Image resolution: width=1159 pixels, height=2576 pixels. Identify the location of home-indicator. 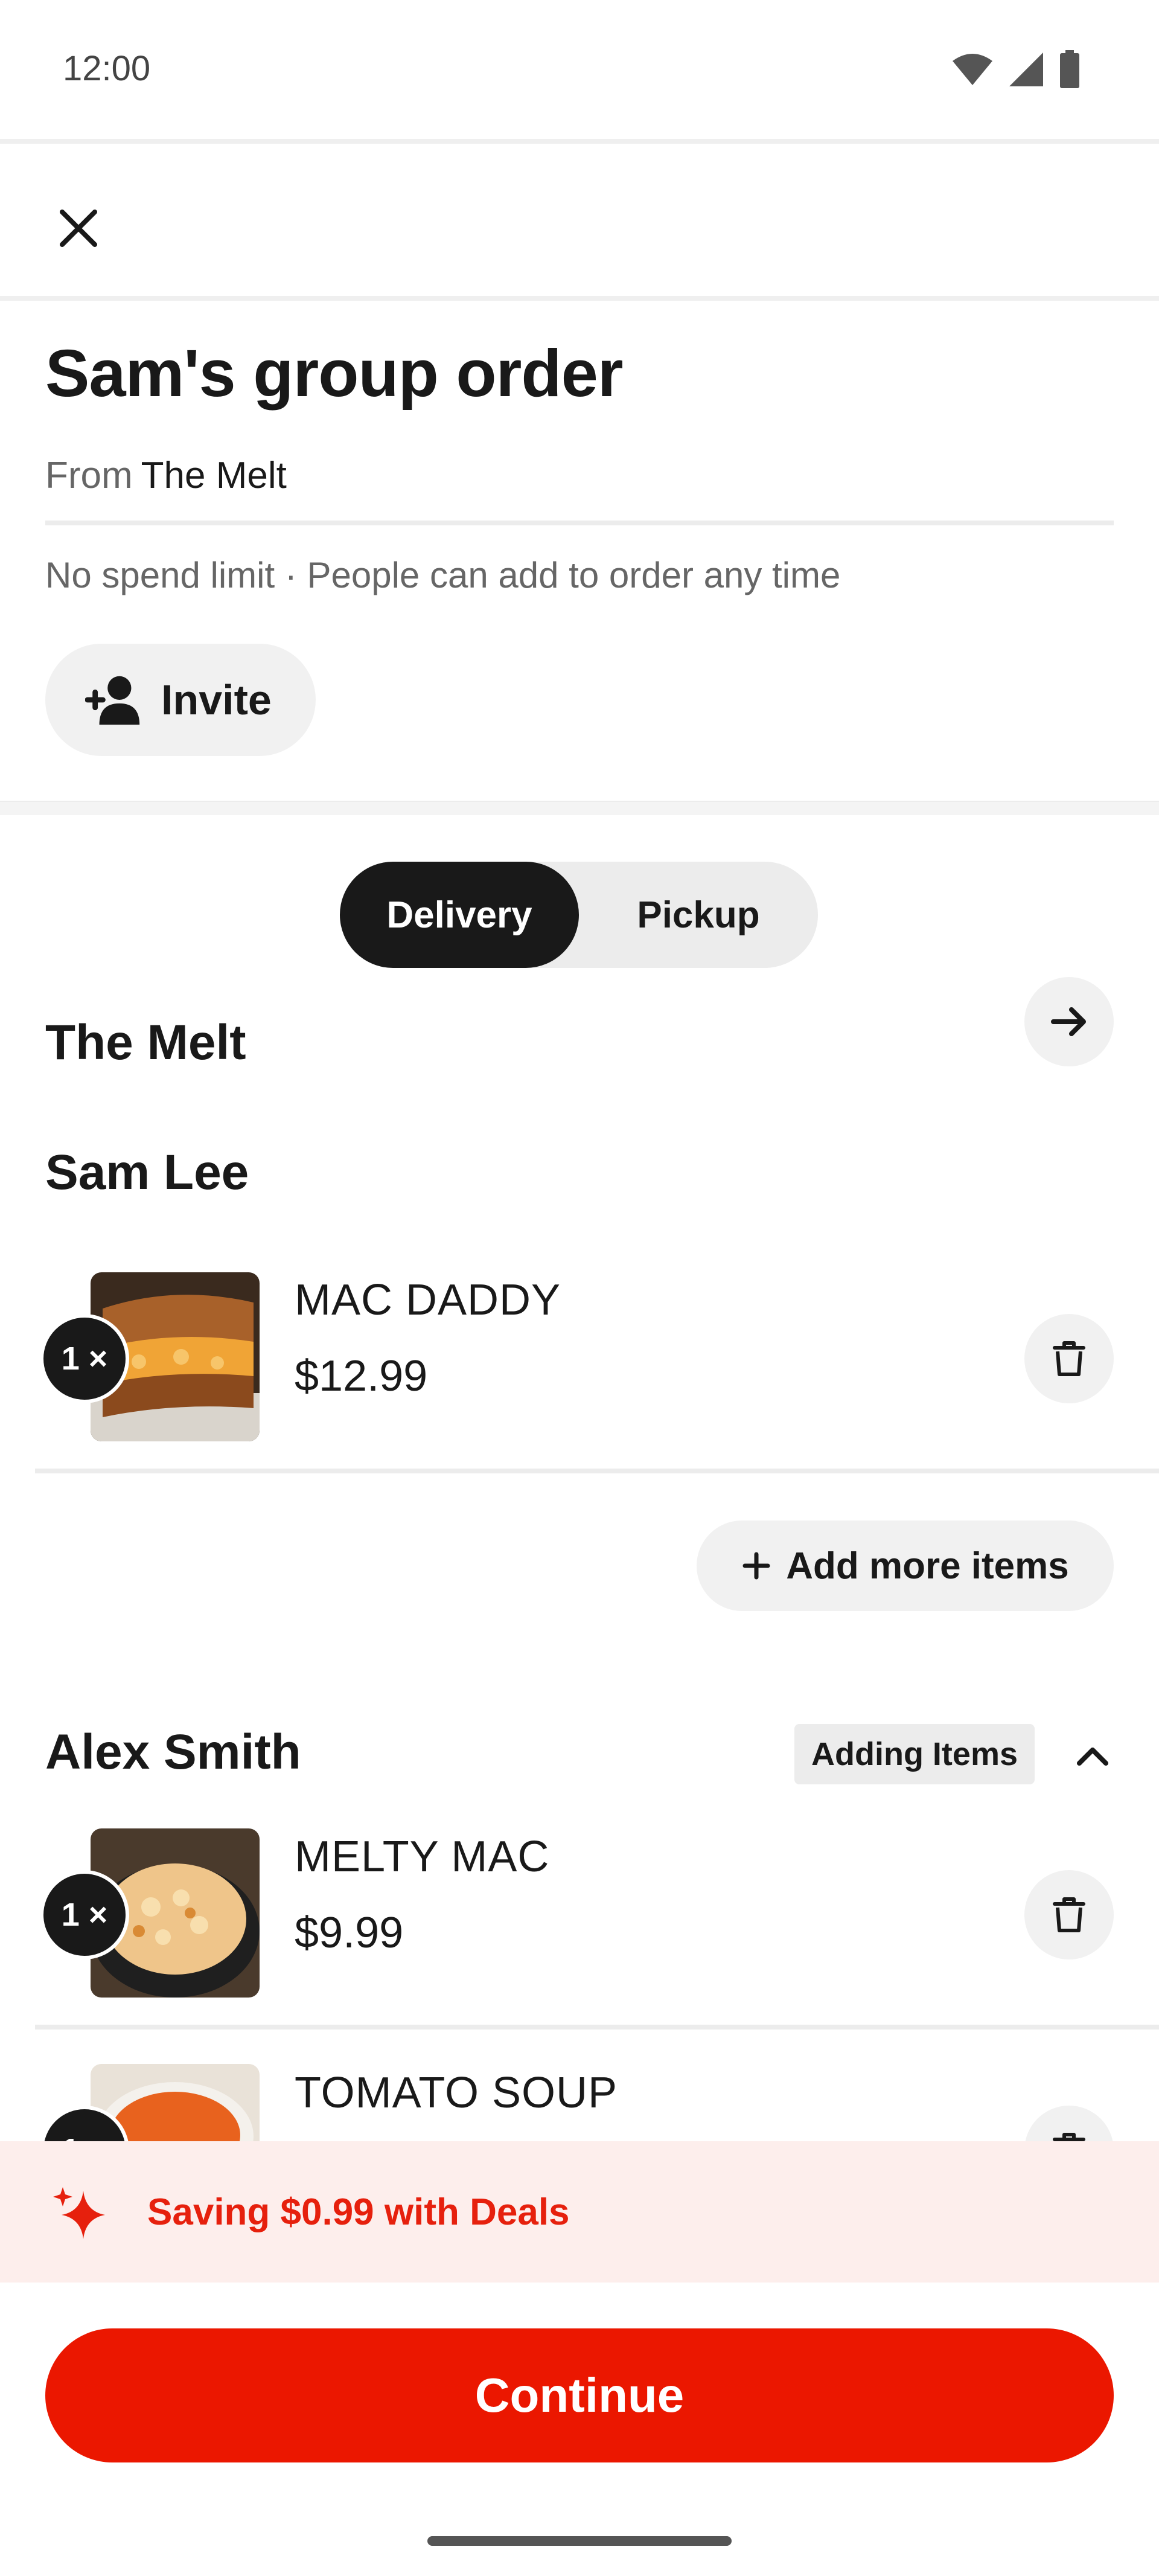
(579, 2541).